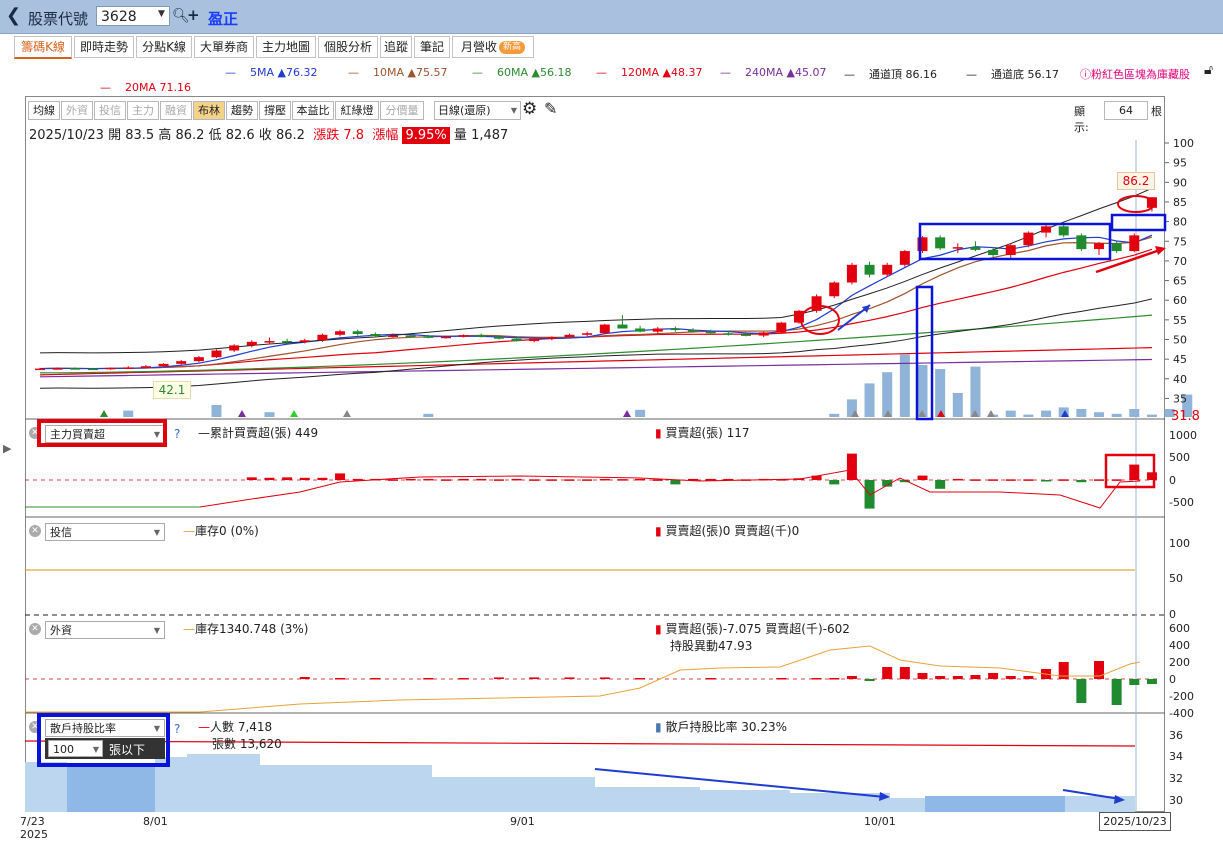 This screenshot has height=841, width=1223. I want to click on price-axis-label: 40, so click(1180, 379).